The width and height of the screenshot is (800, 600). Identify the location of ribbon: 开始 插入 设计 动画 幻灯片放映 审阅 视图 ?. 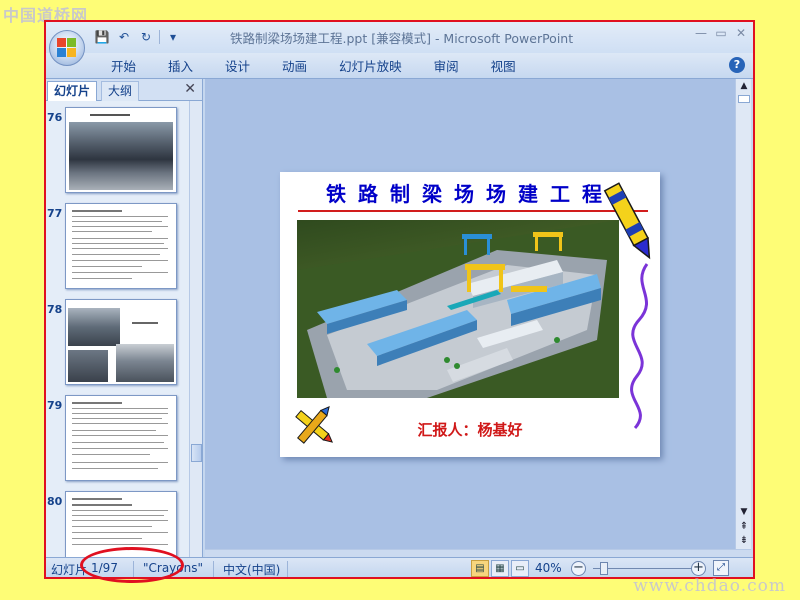
(399, 66).